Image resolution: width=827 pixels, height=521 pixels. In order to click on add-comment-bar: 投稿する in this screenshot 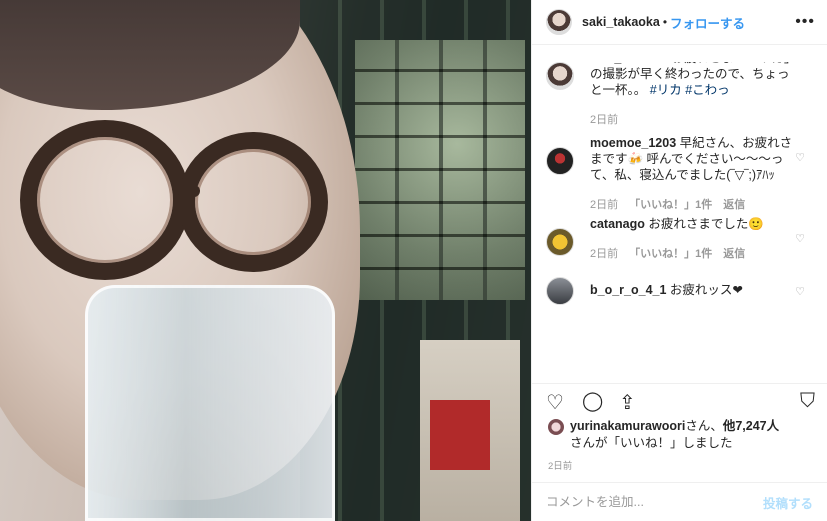, I will do `click(679, 501)`.